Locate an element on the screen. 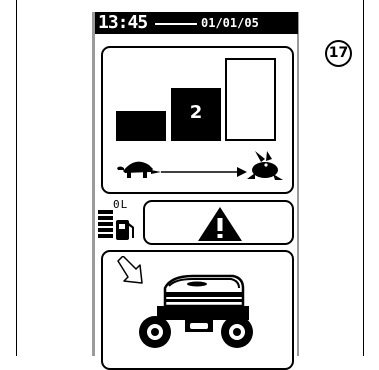 The image size is (379, 370). status-header: 13:45 01/01/05 is located at coordinates (196, 23).